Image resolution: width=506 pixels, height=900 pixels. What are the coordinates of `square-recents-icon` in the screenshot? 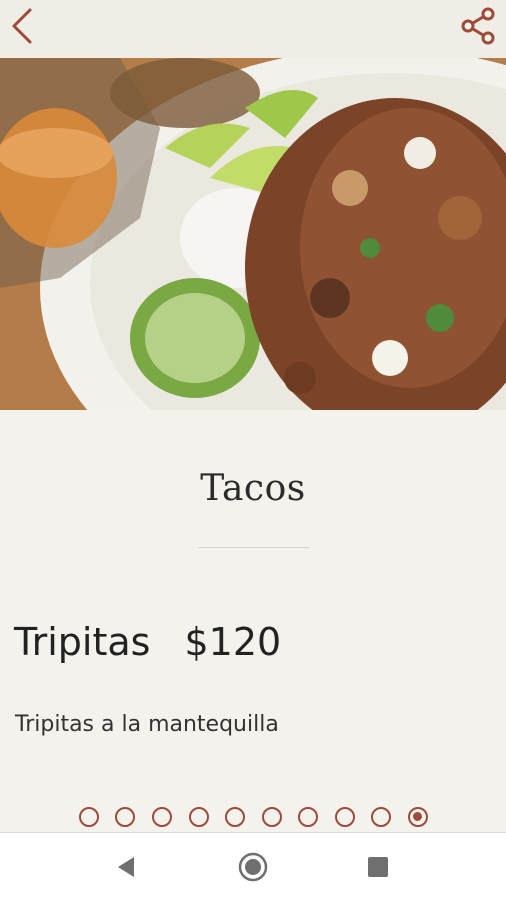 It's located at (378, 867).